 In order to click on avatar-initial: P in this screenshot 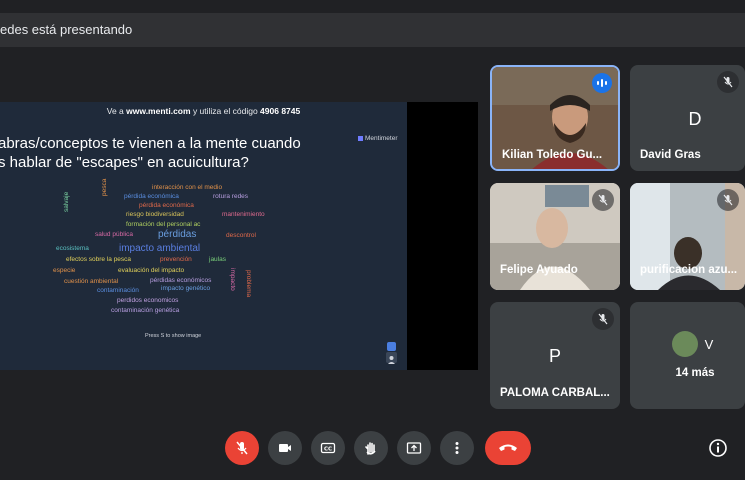, I will do `click(554, 355)`.